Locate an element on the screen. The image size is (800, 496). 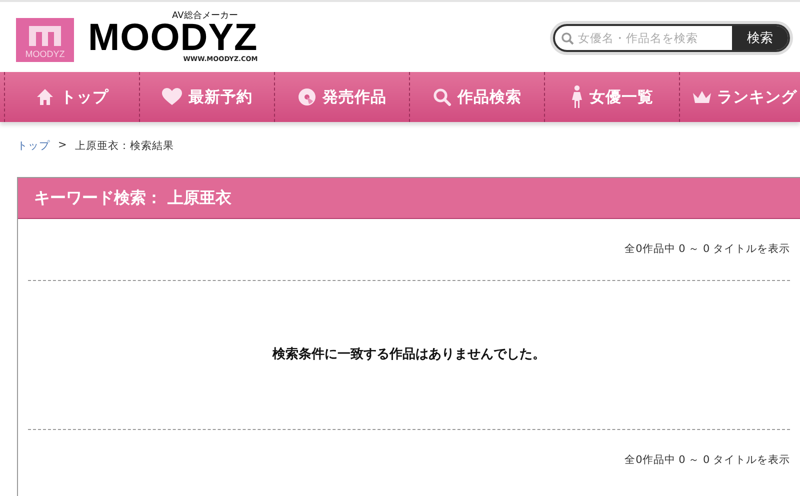
nav-item: 最新予約 is located at coordinates (206, 97).